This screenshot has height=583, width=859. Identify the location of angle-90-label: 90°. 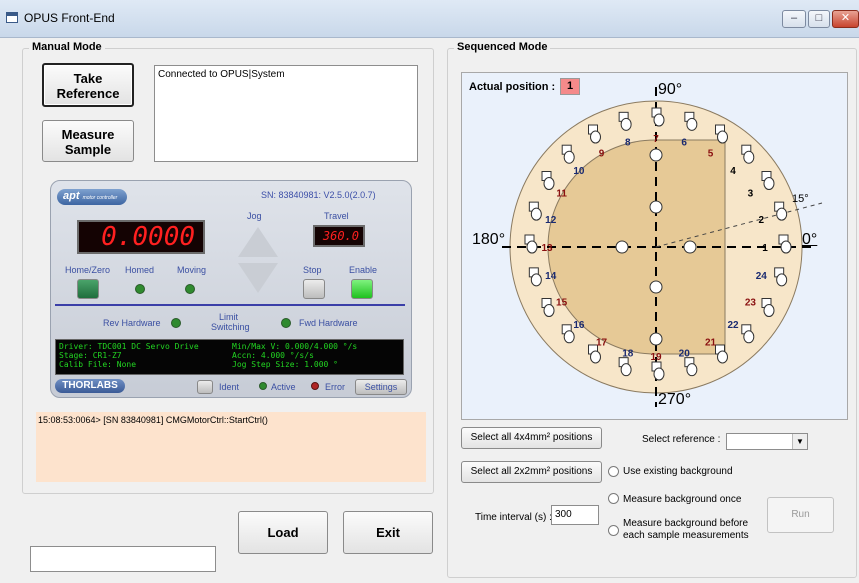
(670, 89).